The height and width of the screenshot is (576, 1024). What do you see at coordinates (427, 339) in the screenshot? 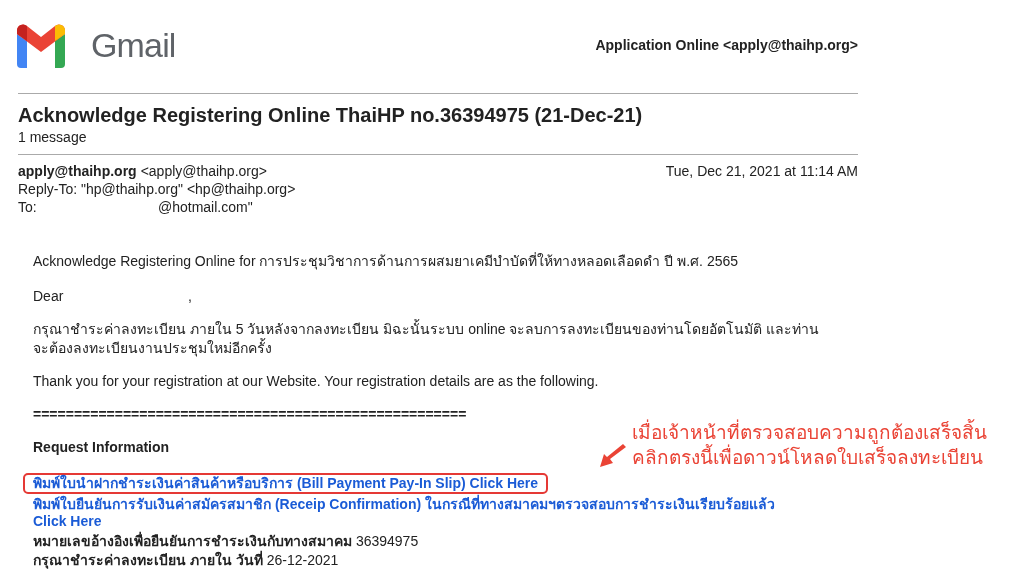
I see `payment-notice: กรุณาชำระค่าลงทะเบียน ภายใน 5 วันหลังจากลงทะเบียน มิฉะนั้นระบบ online จะลบการลงทะเบียนของท่านโดยอัตโนมัติ และท่านจะต้องลงทะเบียนงานประชุมใหม่อีกครั้ง` at bounding box center [427, 339].